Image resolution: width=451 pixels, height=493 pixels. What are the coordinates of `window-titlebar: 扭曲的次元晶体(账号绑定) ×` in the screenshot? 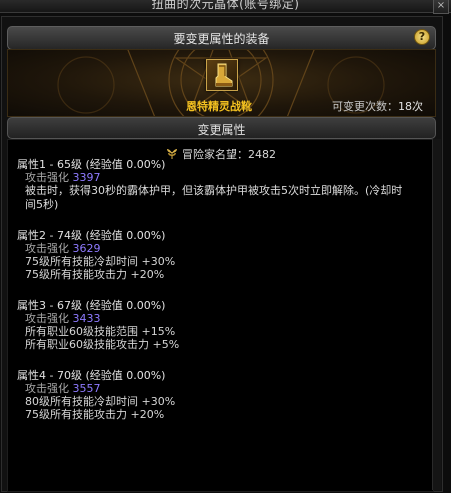 It's located at (225, 7).